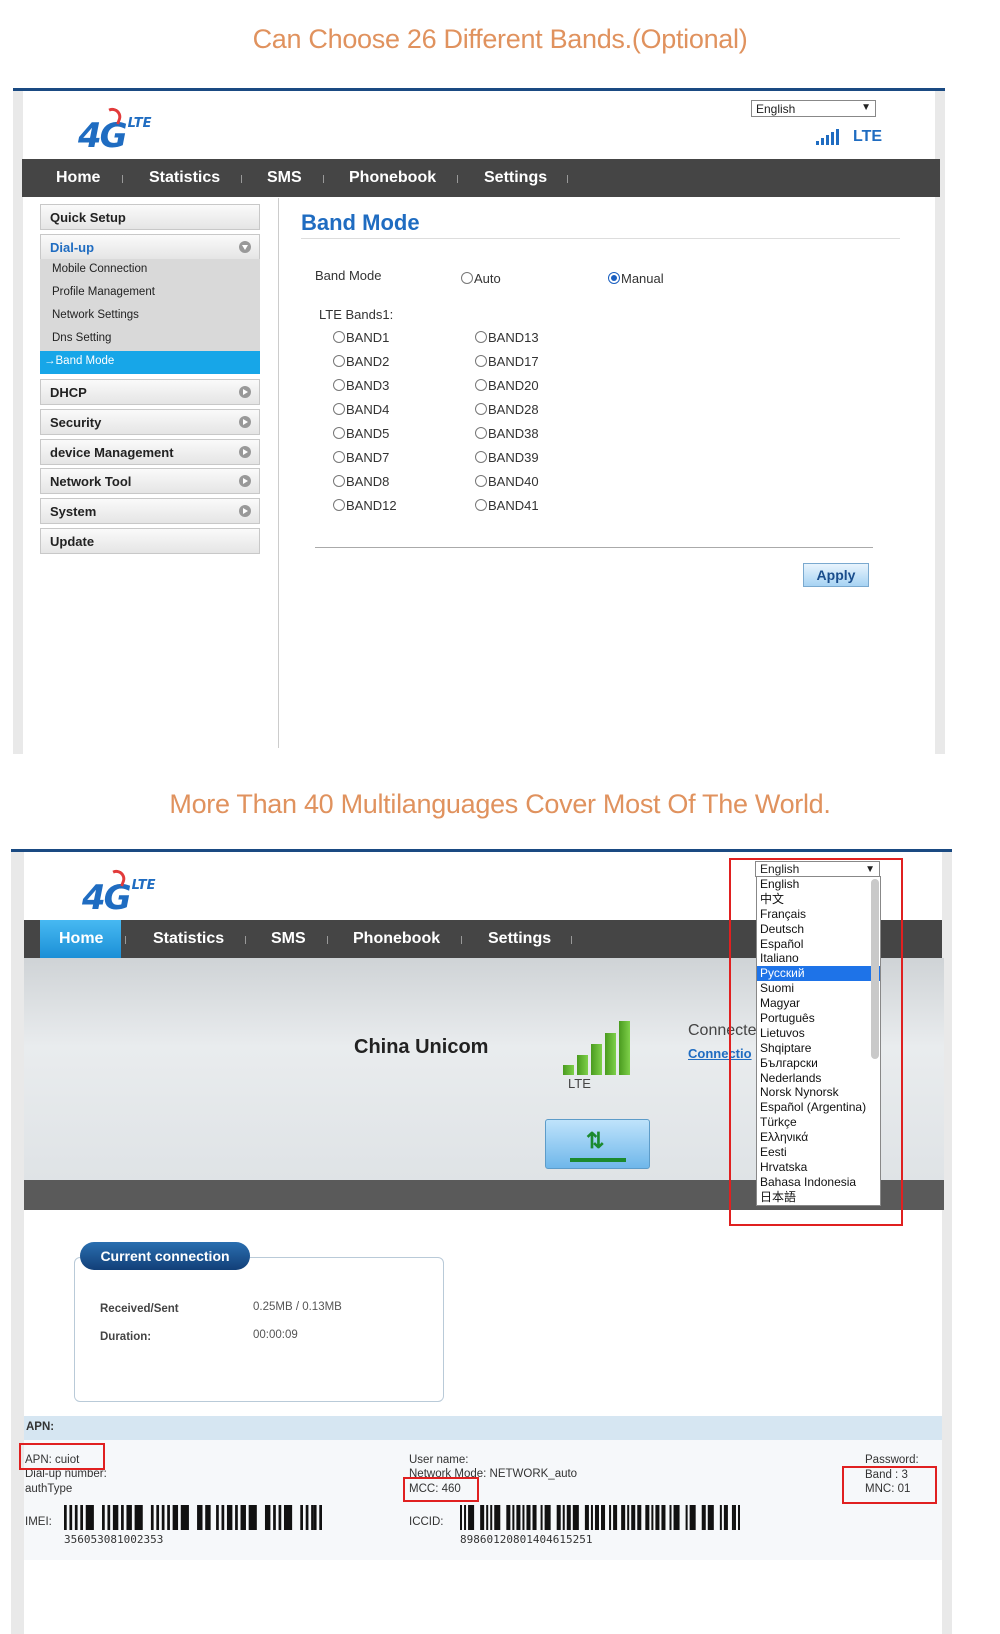 The width and height of the screenshot is (1000, 1634). I want to click on band-option-band3: BAND3, so click(361, 385).